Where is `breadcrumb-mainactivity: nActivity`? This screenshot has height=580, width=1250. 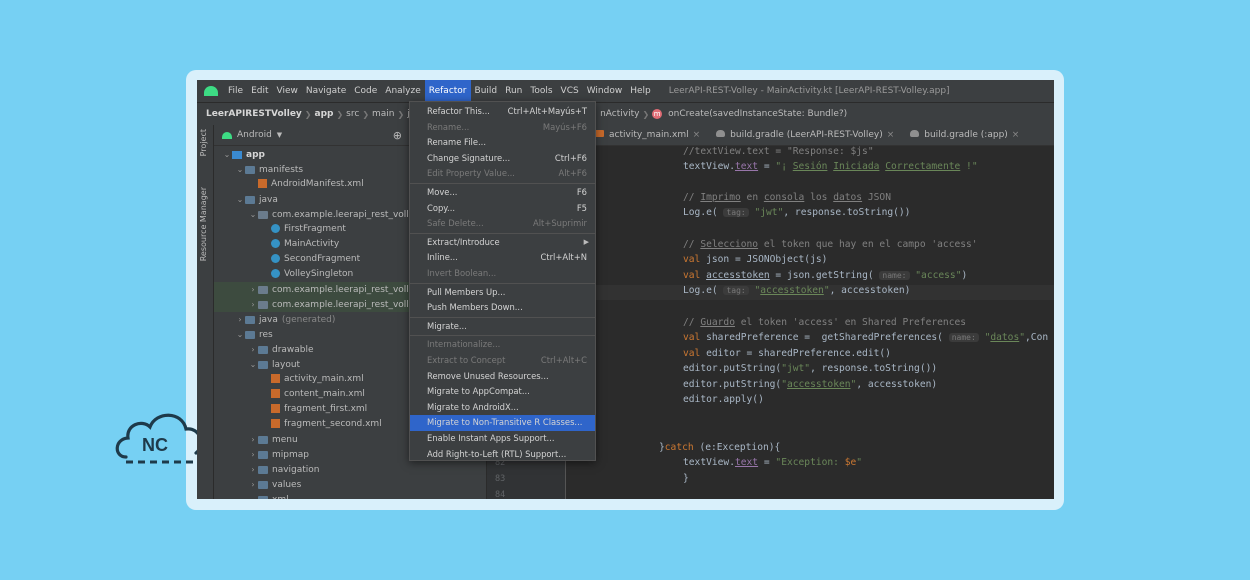
breadcrumb-mainactivity: nActivity is located at coordinates (619, 114).